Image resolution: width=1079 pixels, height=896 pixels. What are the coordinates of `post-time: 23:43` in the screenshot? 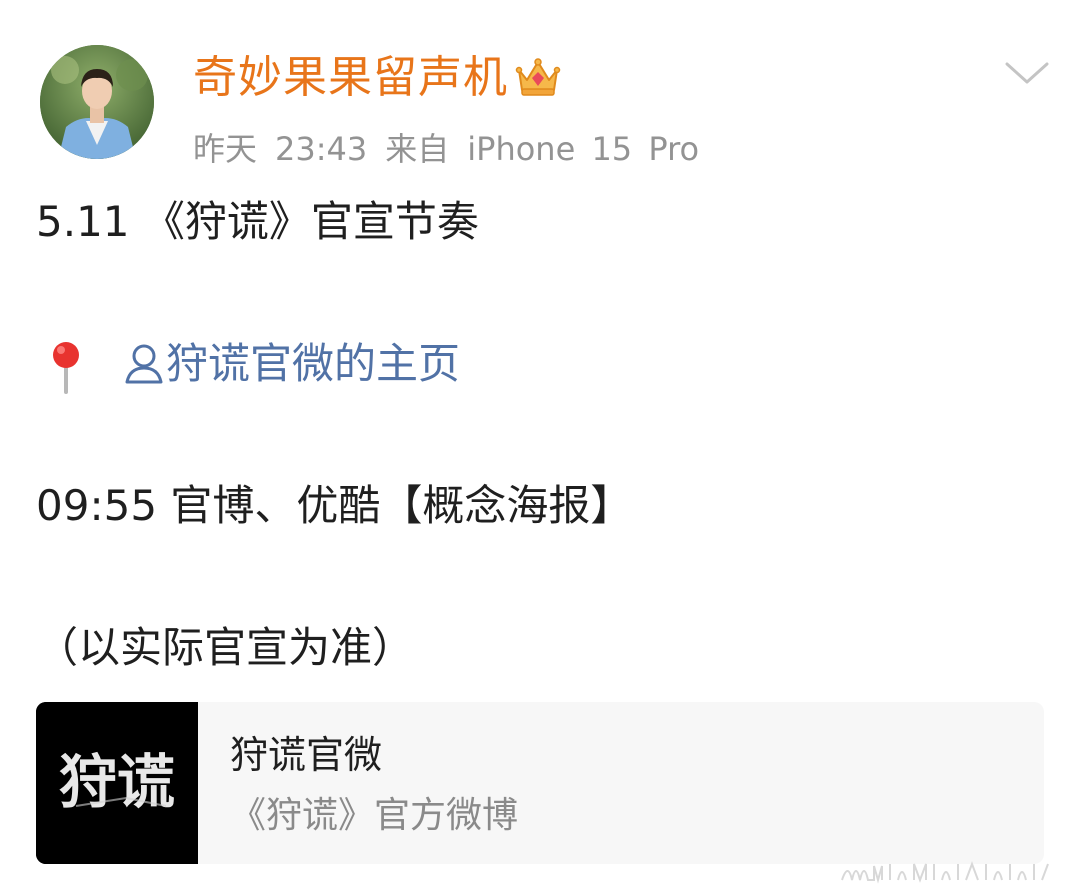 It's located at (321, 149).